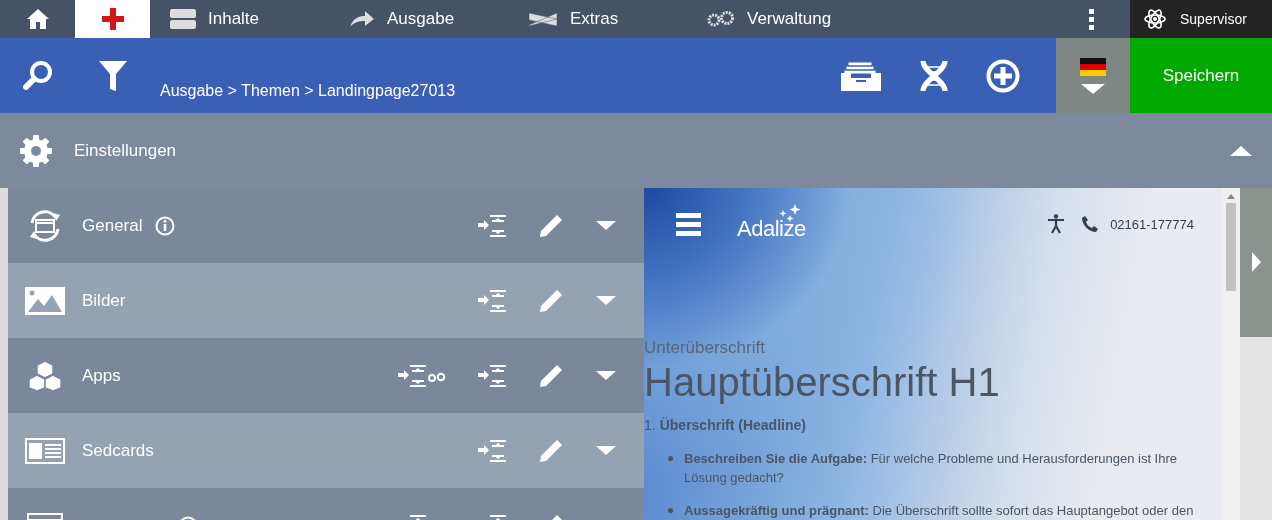 The height and width of the screenshot is (520, 1272). Describe the element at coordinates (125, 150) in the screenshot. I see `section-title: Einstellungen` at that location.